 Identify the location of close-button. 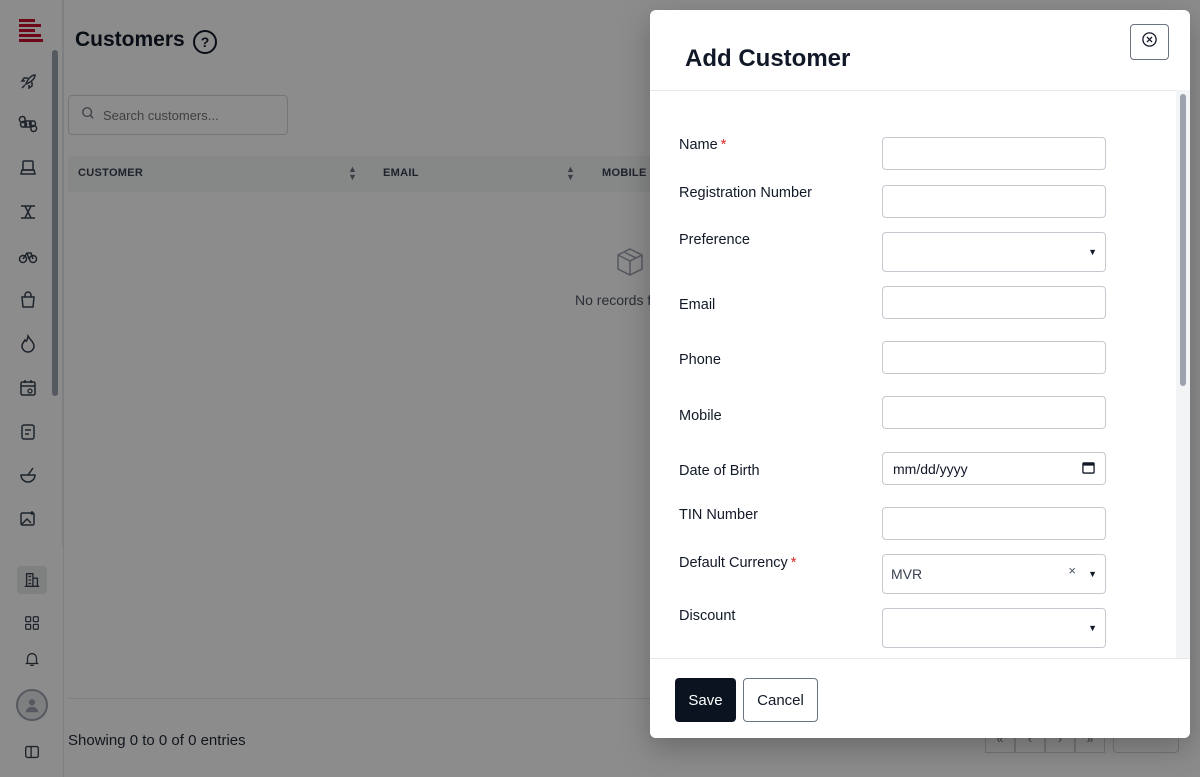
(1149, 42).